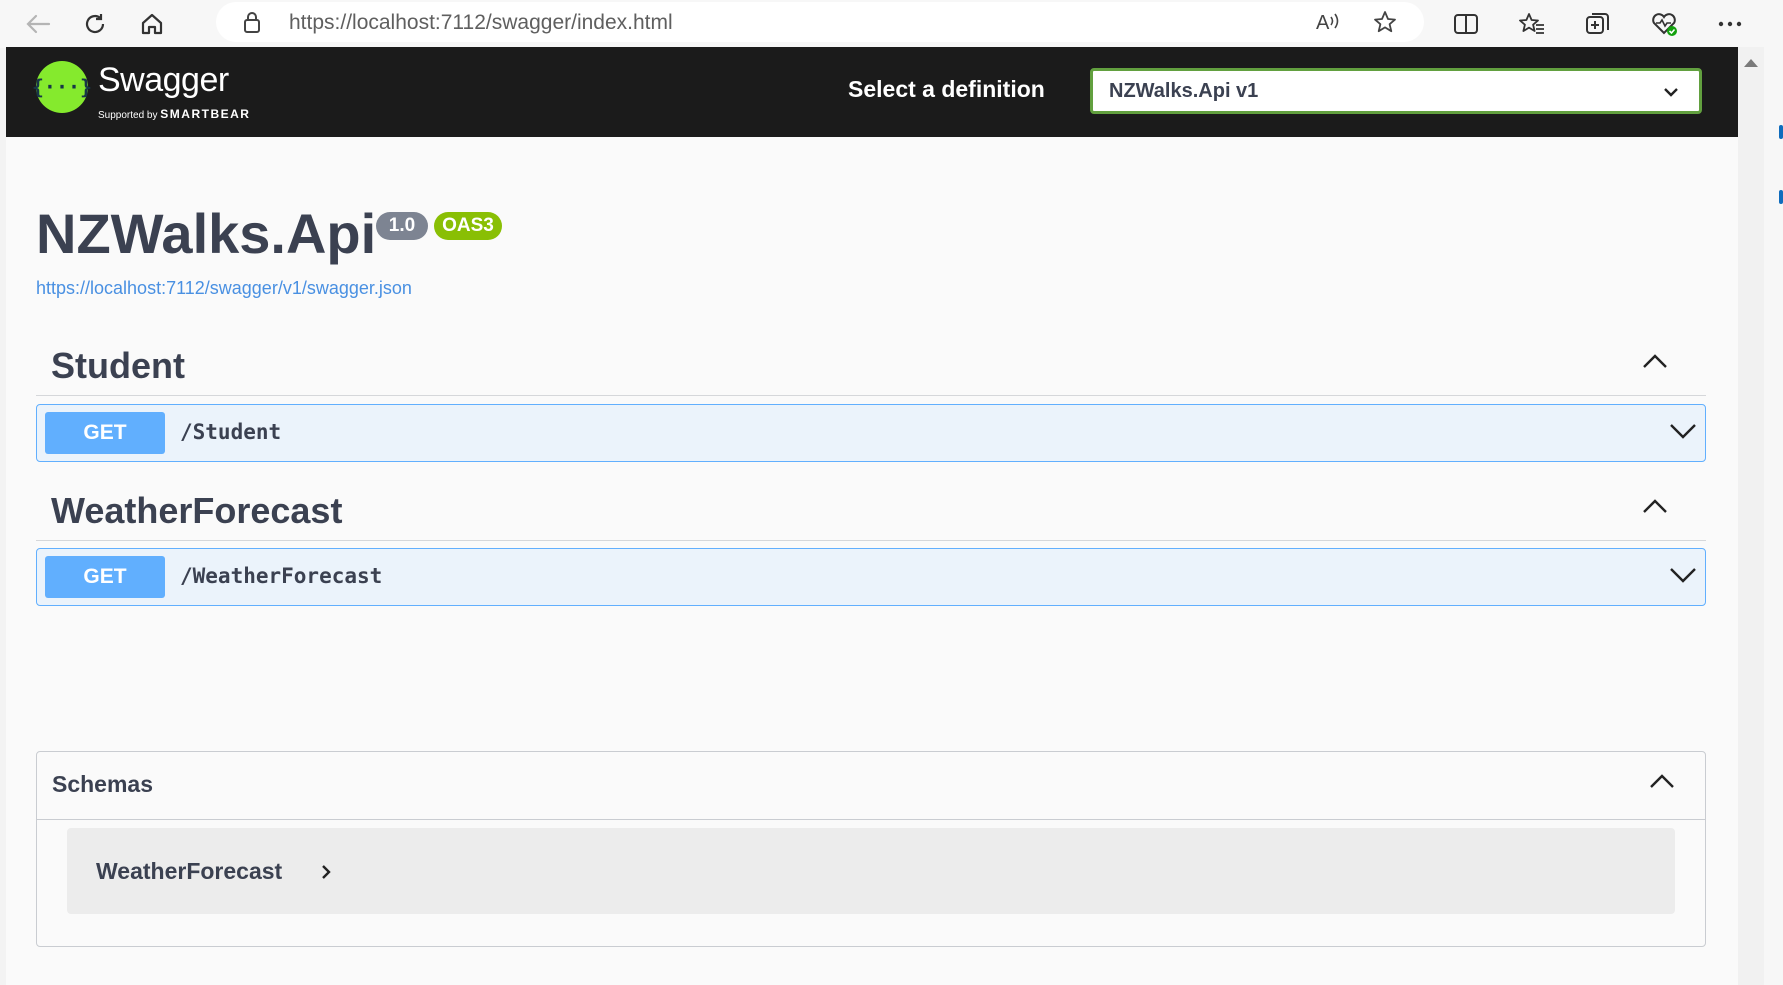  I want to click on swagger-logo-icon: {···}, so click(62, 87).